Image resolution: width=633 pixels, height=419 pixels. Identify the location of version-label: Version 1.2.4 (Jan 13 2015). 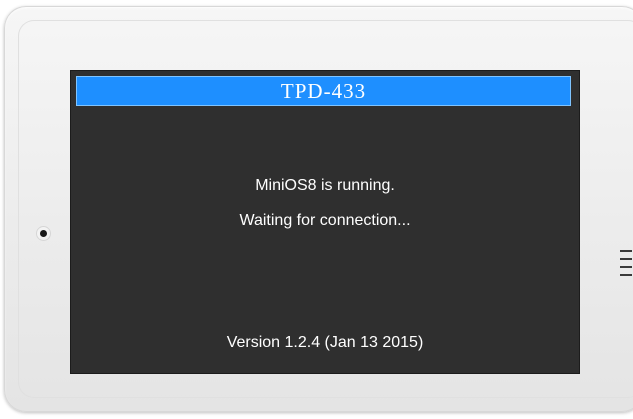
(325, 342).